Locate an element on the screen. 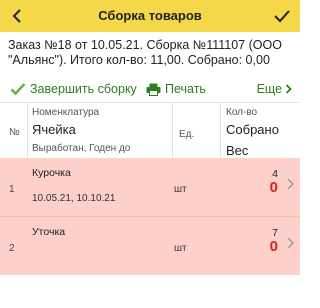  finish-assembly-label: Завершить сборку is located at coordinates (83, 89).